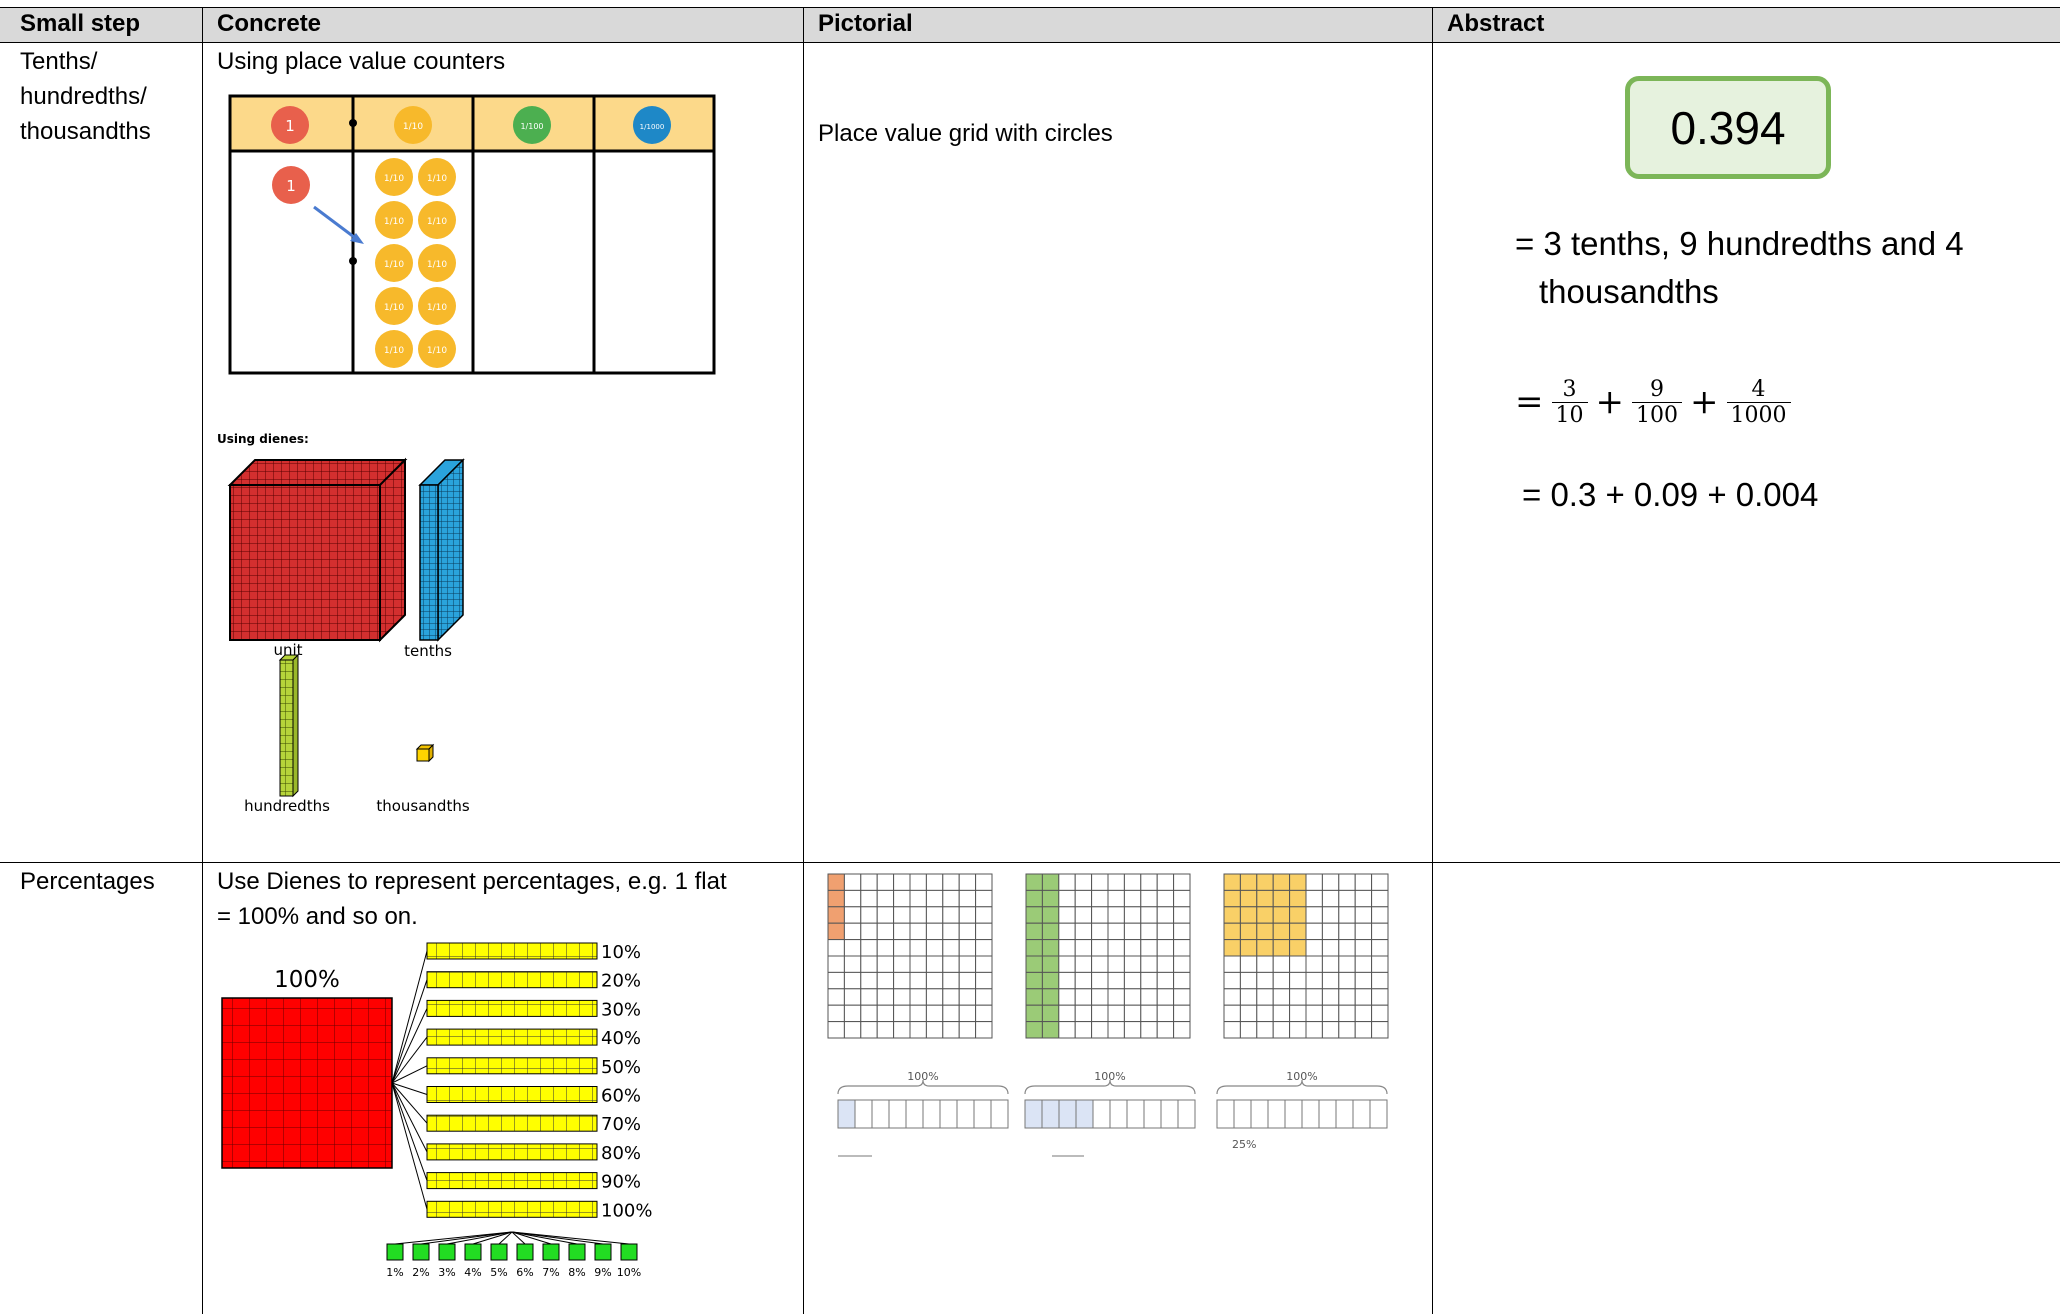 The image size is (2060, 1314). Describe the element at coordinates (1112, 1113) in the screenshot. I see `bar-models: 100% 100% 100%25%` at that location.